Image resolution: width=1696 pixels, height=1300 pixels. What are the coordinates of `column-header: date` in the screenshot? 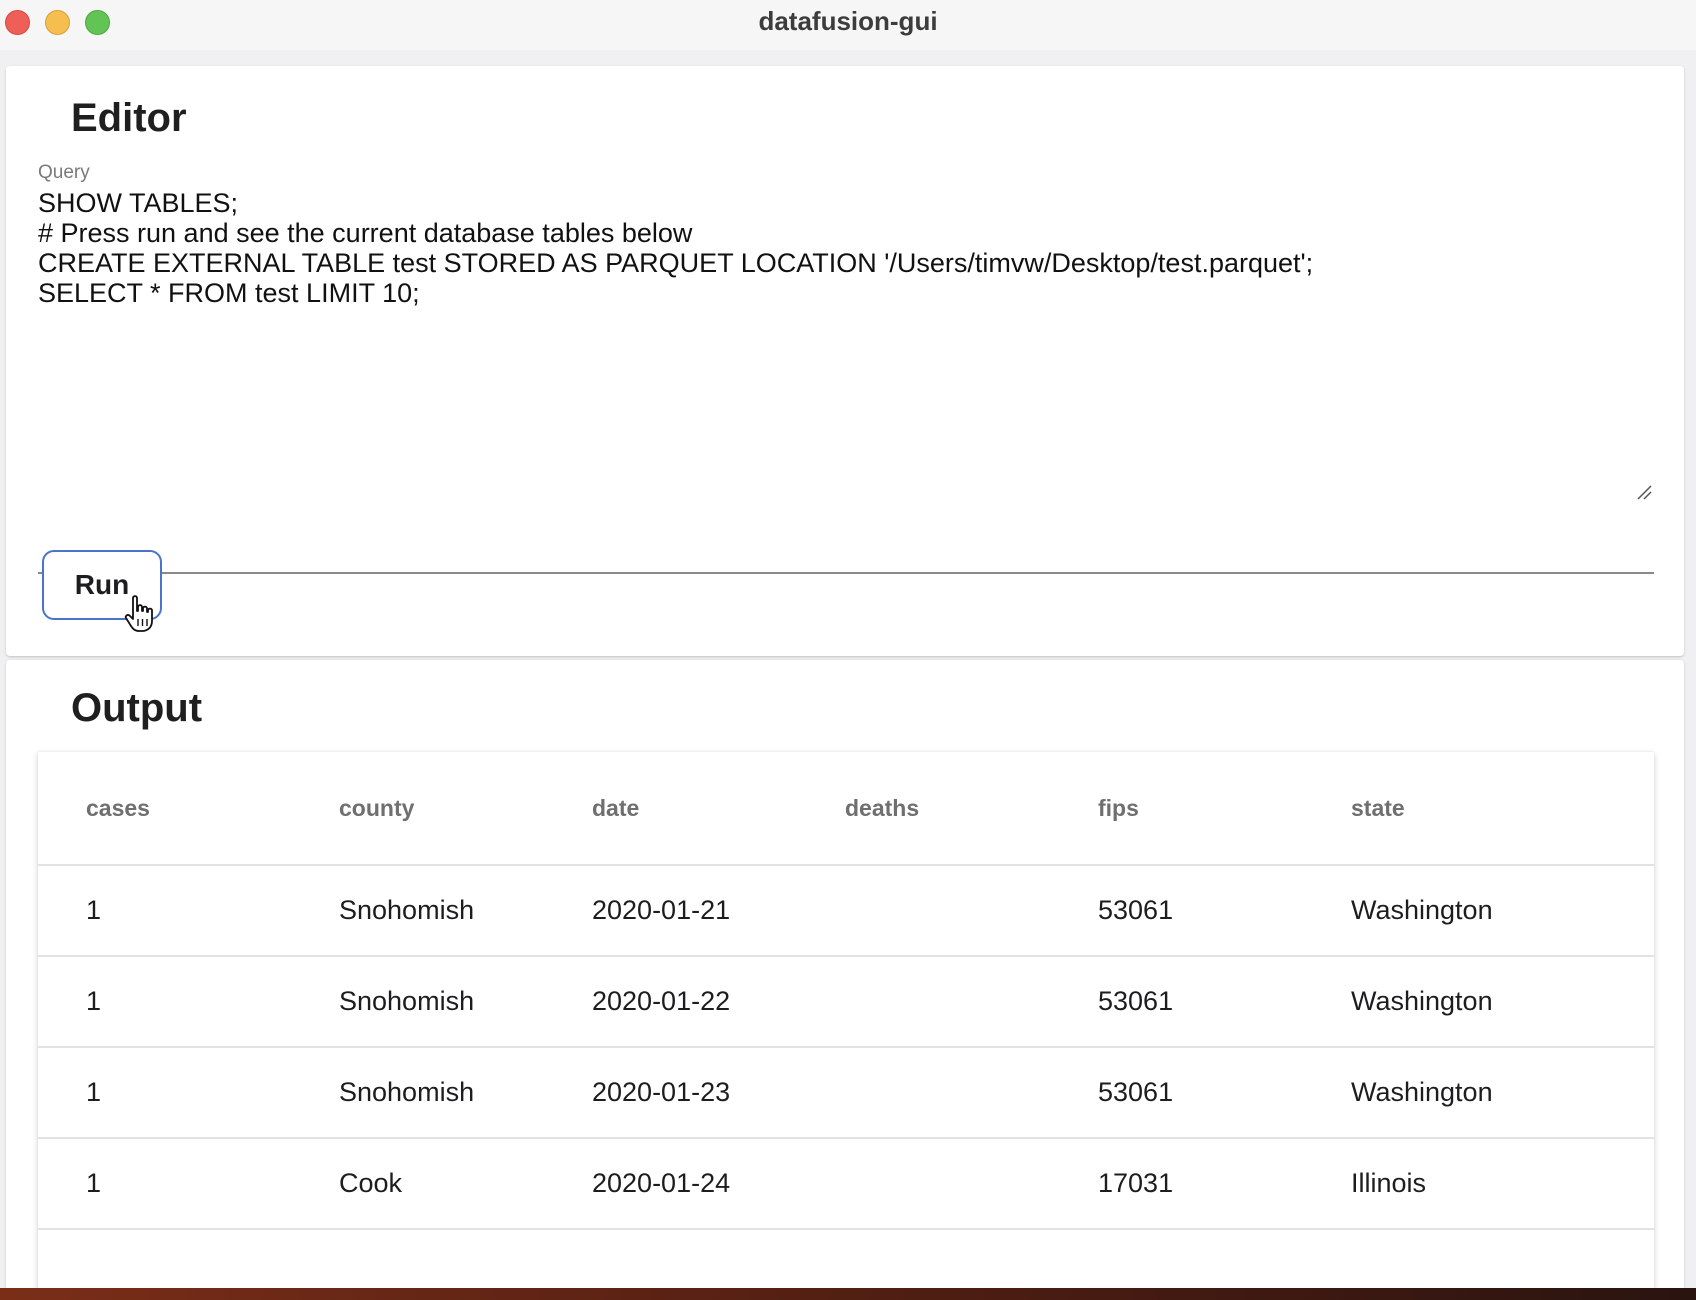 It's located at (615, 808).